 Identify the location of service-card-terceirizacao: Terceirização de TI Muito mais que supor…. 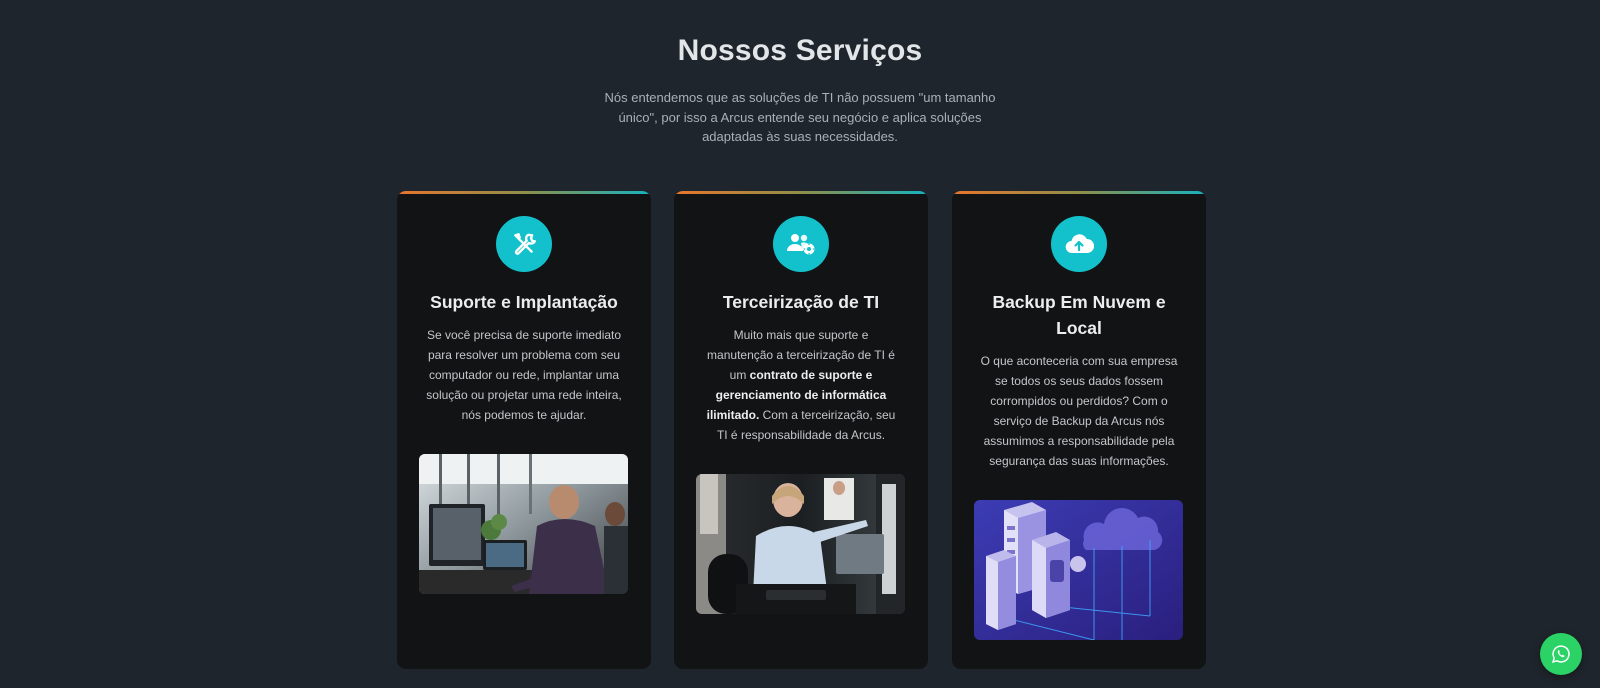
(801, 430).